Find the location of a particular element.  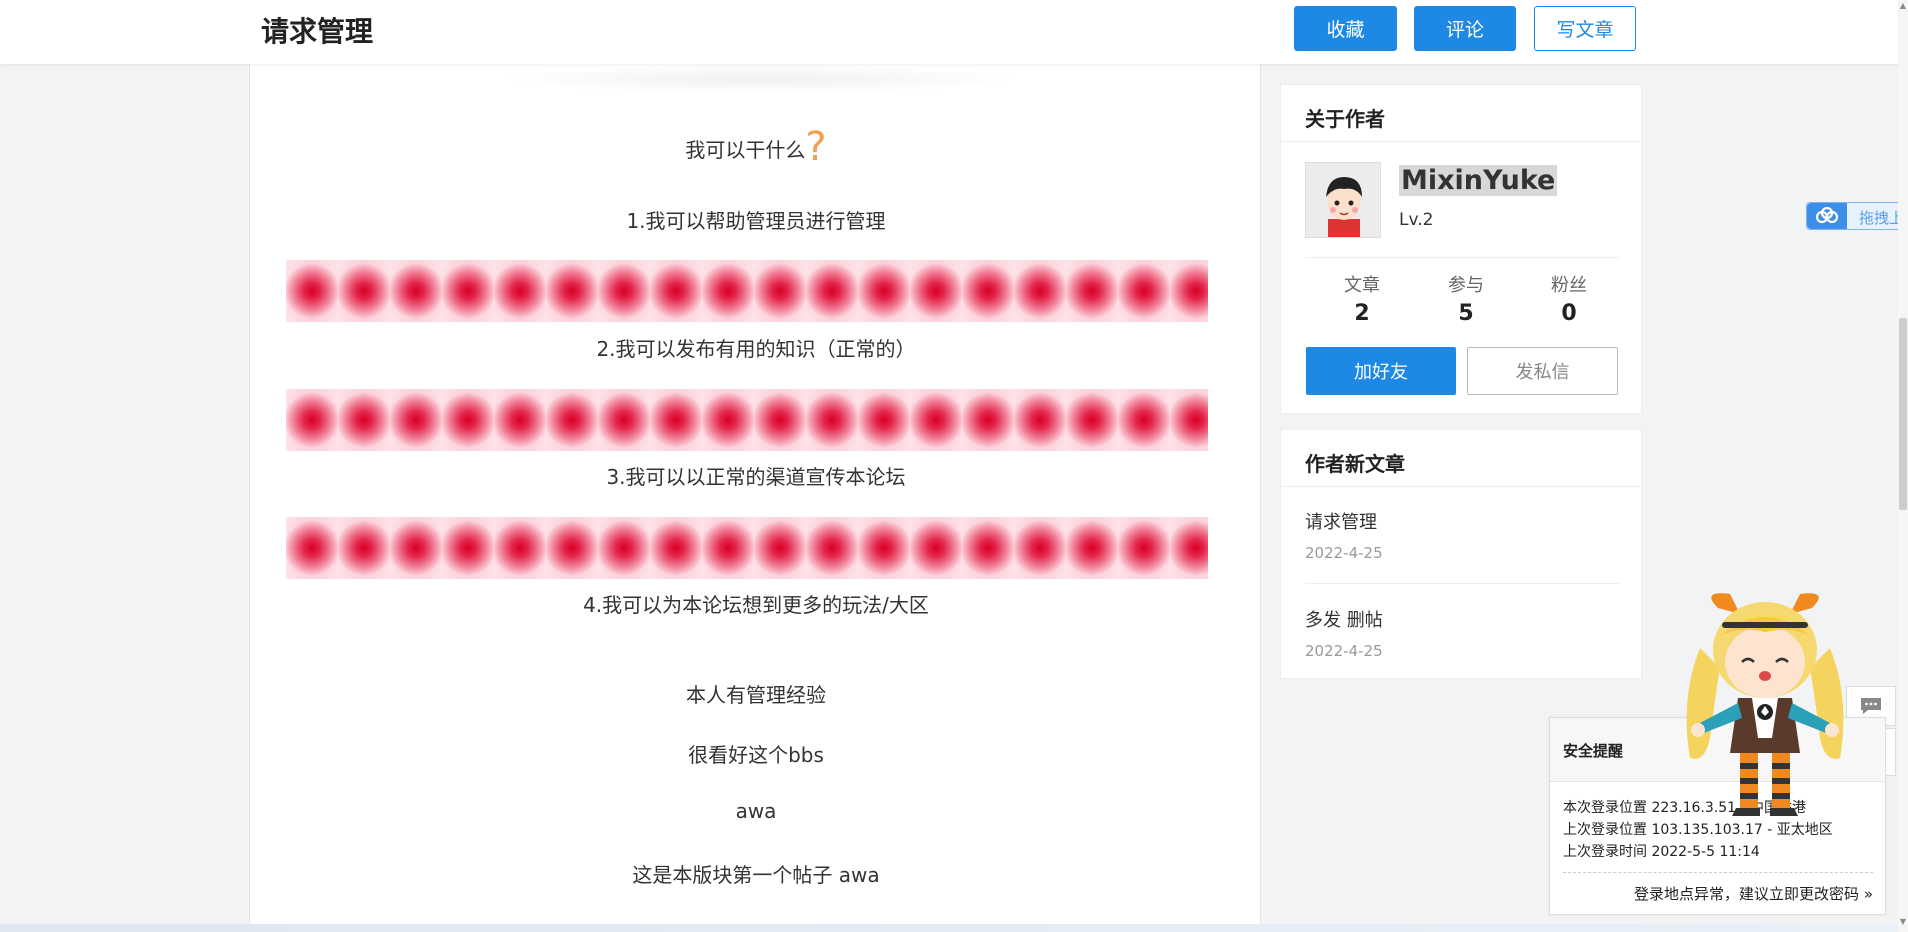

stat-value: 2 is located at coordinates (1362, 313).